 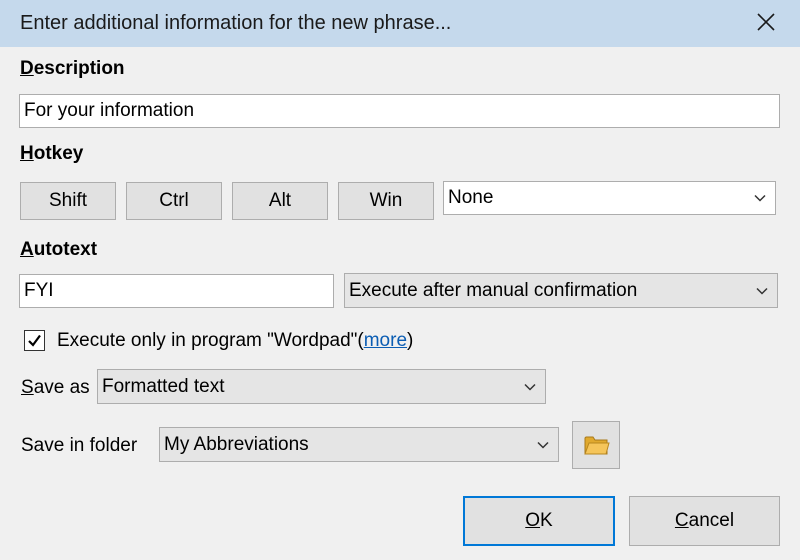 I want to click on program-restriction-checkbox, so click(x=34, y=340).